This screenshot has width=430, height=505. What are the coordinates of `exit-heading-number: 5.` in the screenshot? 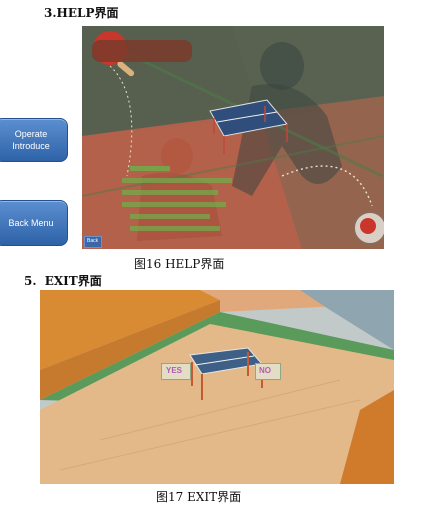 It's located at (30, 281).